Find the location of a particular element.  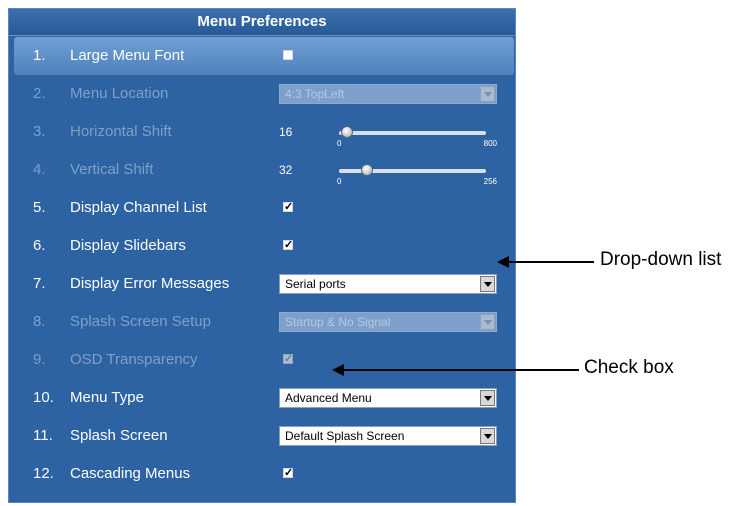

row-vertical-shift: 4. Vertical Shift 32 0 256 is located at coordinates (262, 170).